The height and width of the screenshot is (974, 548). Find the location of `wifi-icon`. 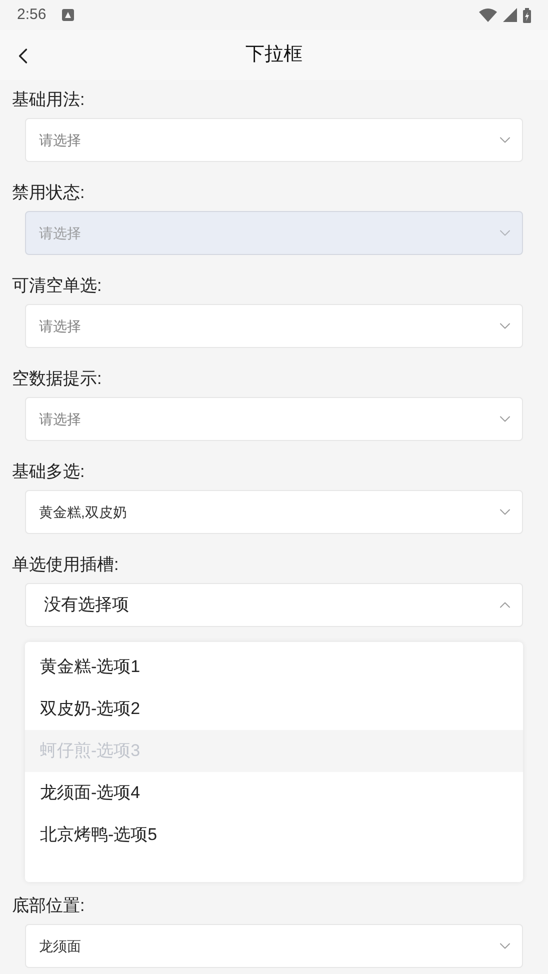

wifi-icon is located at coordinates (488, 15).